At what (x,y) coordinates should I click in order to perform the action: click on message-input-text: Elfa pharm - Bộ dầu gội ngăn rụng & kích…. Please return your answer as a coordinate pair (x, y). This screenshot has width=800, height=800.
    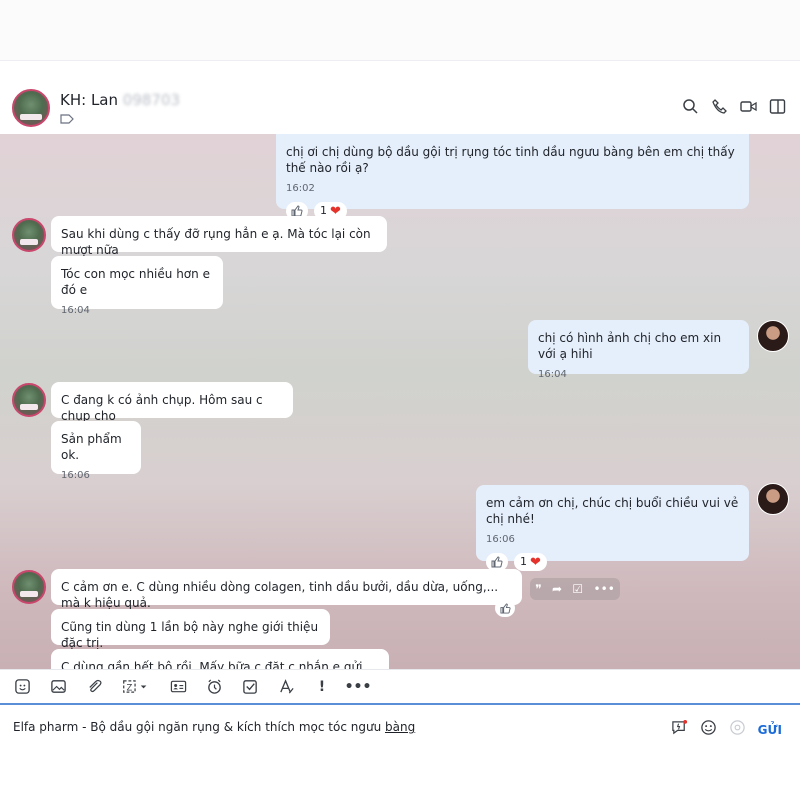
    Looking at the image, I should click on (214, 727).